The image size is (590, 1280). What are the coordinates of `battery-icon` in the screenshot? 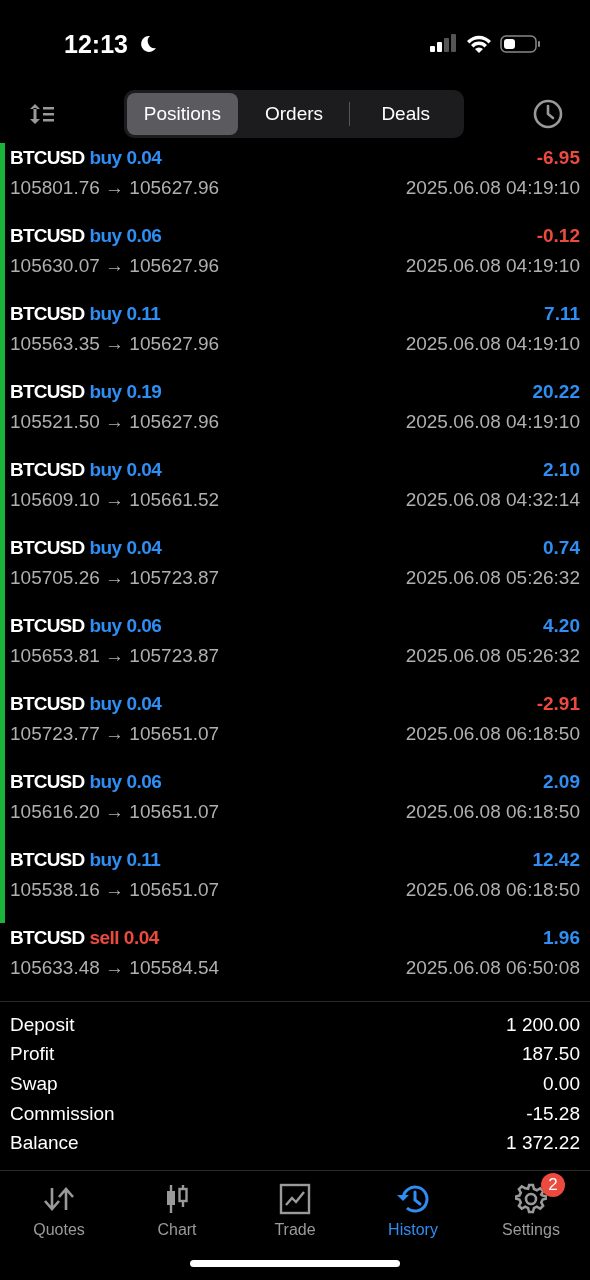 It's located at (521, 44).